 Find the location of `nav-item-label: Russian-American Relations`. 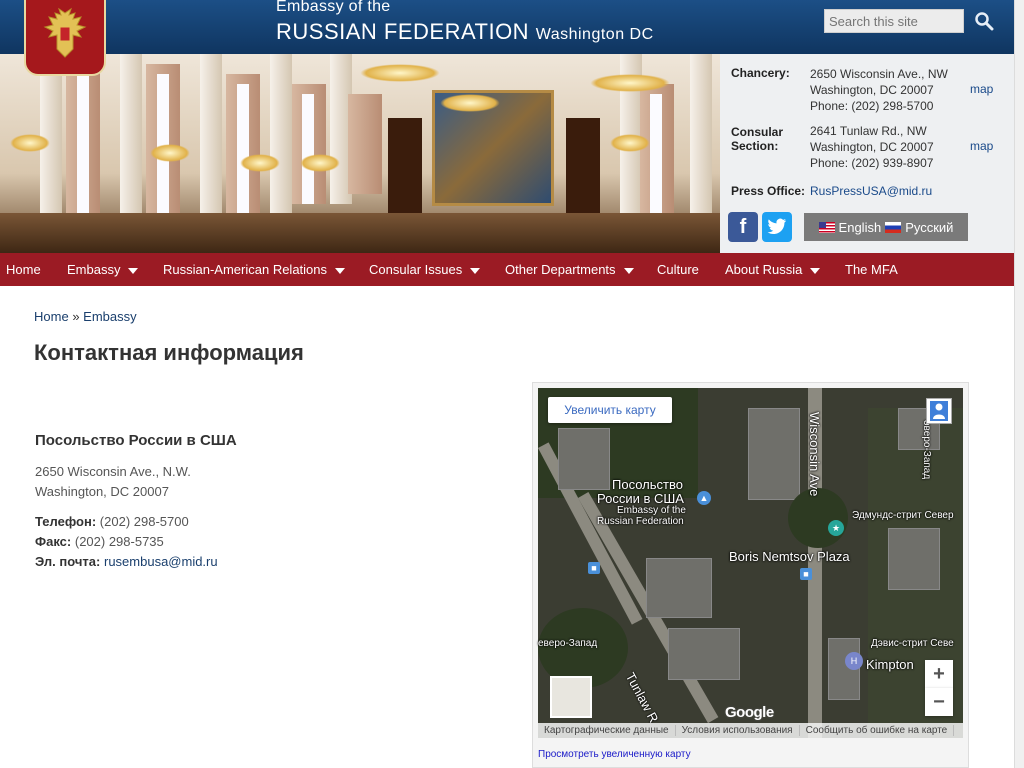

nav-item-label: Russian-American Relations is located at coordinates (245, 269).